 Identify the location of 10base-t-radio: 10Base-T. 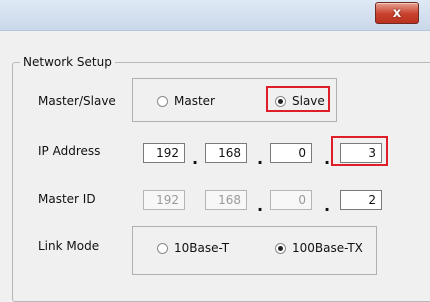
(193, 248).